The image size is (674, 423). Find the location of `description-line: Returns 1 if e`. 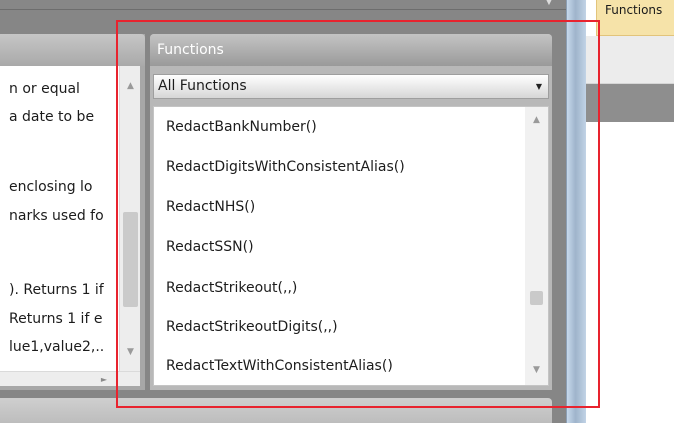

description-line: Returns 1 if e is located at coordinates (56, 319).